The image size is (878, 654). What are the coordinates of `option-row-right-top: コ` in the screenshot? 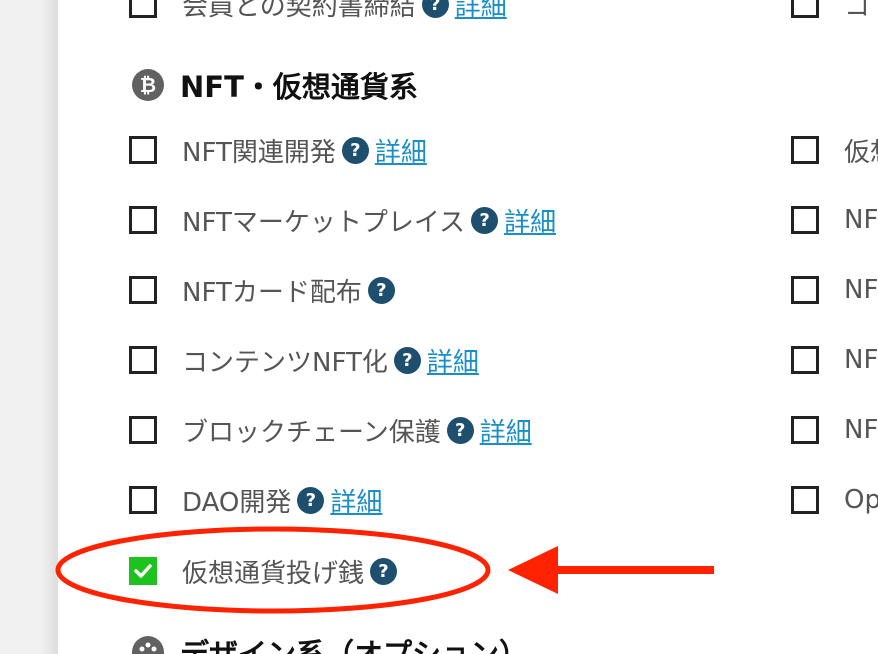 It's located at (830, 12).